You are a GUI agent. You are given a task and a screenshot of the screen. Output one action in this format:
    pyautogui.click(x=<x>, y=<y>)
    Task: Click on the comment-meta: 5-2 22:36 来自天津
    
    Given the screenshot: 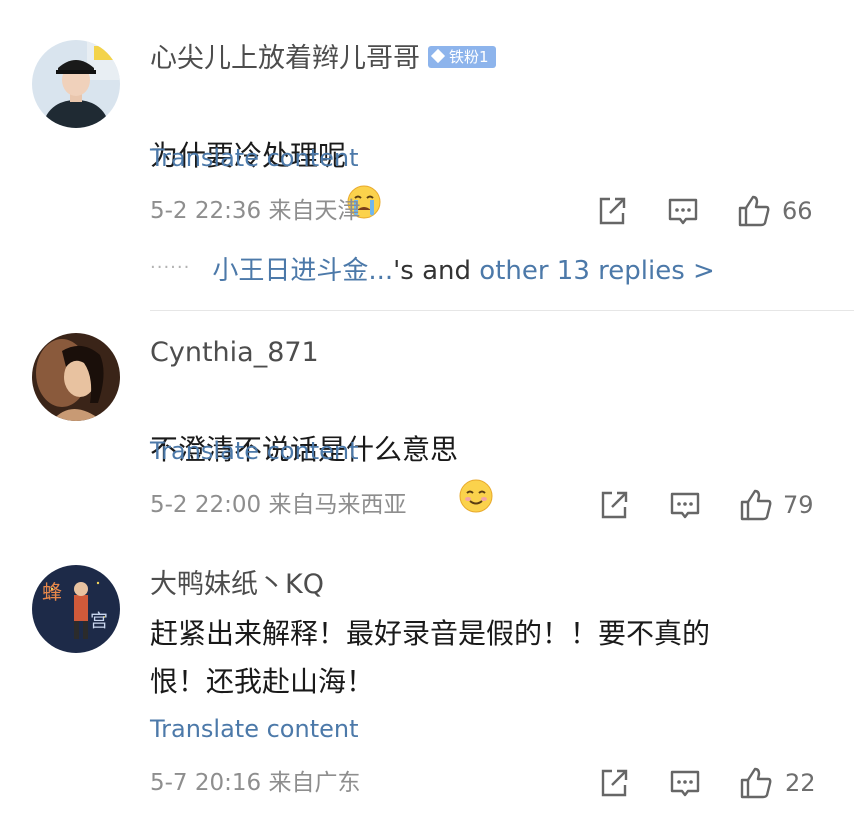 What is the action you would take?
    pyautogui.click(x=255, y=211)
    